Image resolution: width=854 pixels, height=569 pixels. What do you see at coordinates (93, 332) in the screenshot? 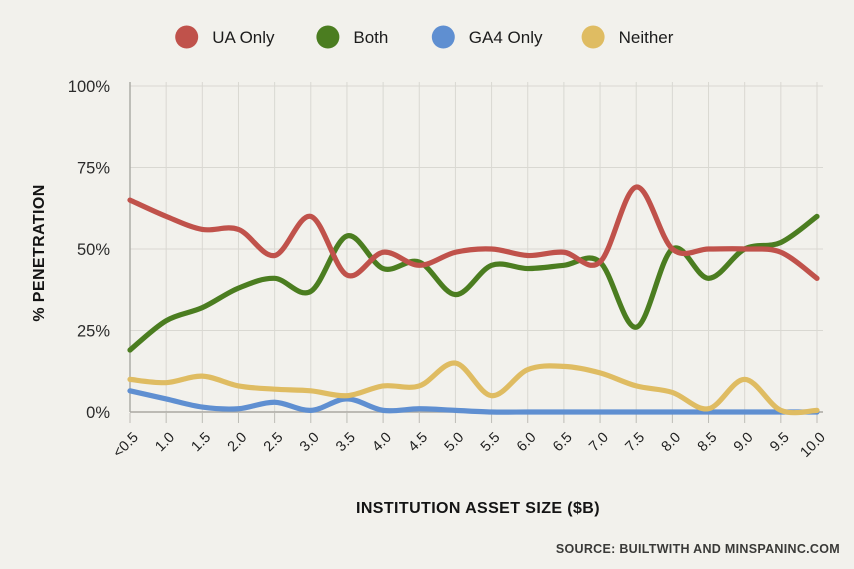
I see `y-tick-label: 25%` at bounding box center [93, 332].